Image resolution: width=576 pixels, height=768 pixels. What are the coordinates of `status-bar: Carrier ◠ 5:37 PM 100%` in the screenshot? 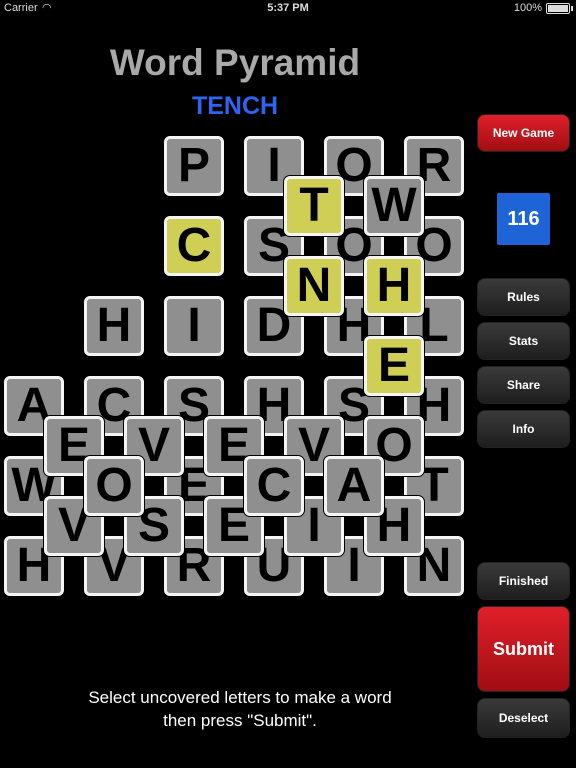 It's located at (288, 8).